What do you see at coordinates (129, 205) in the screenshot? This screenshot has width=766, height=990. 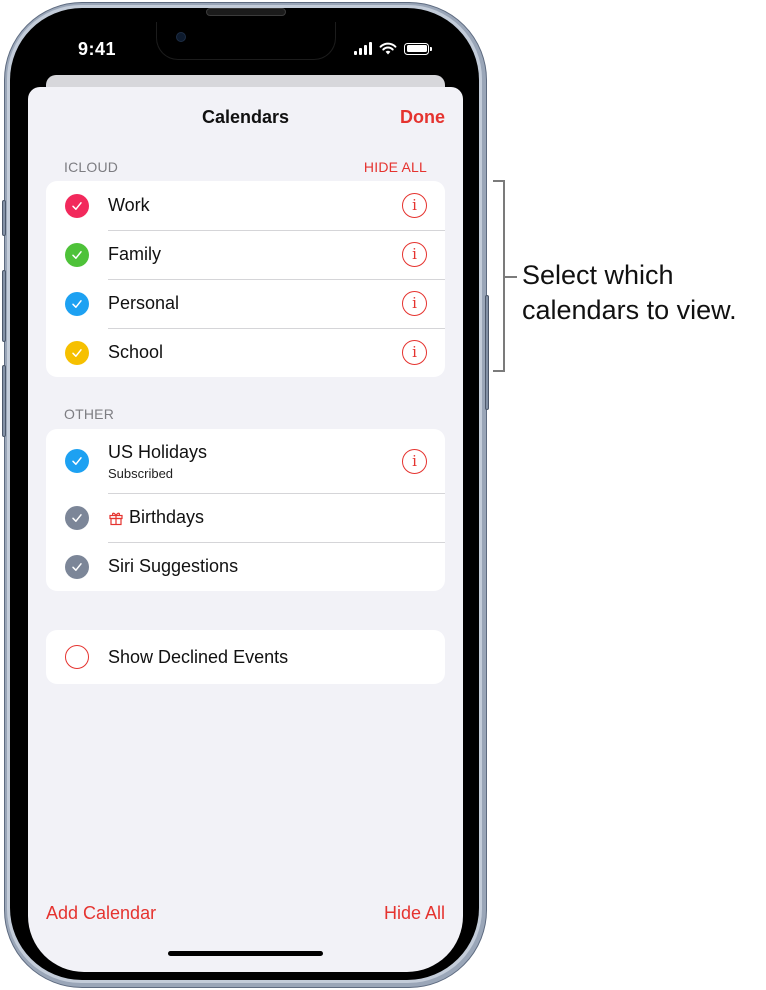 I see `row-label: Work` at bounding box center [129, 205].